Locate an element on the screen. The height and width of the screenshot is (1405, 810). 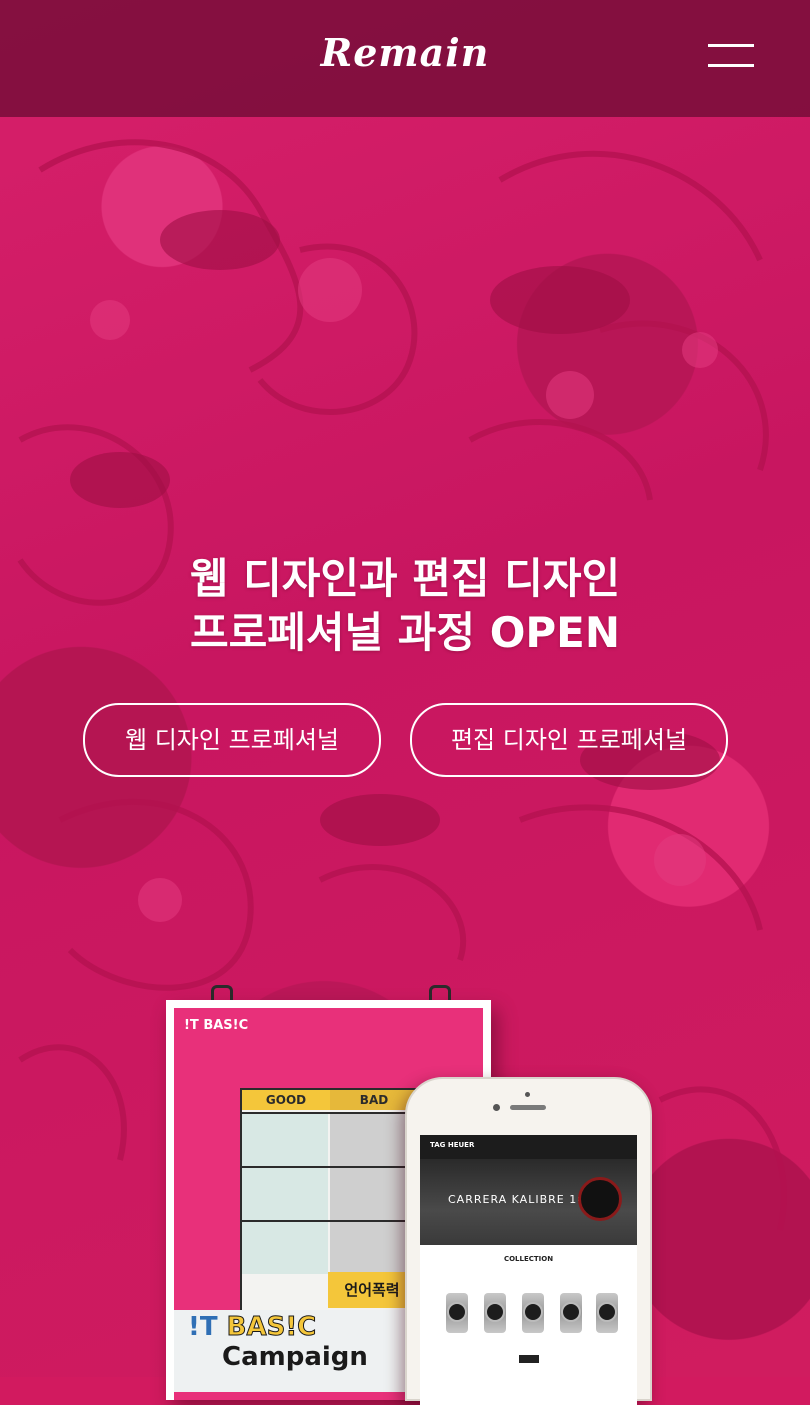
screen-hero-title: CARRERA KALIBRE 16 is located at coordinates (517, 1199).